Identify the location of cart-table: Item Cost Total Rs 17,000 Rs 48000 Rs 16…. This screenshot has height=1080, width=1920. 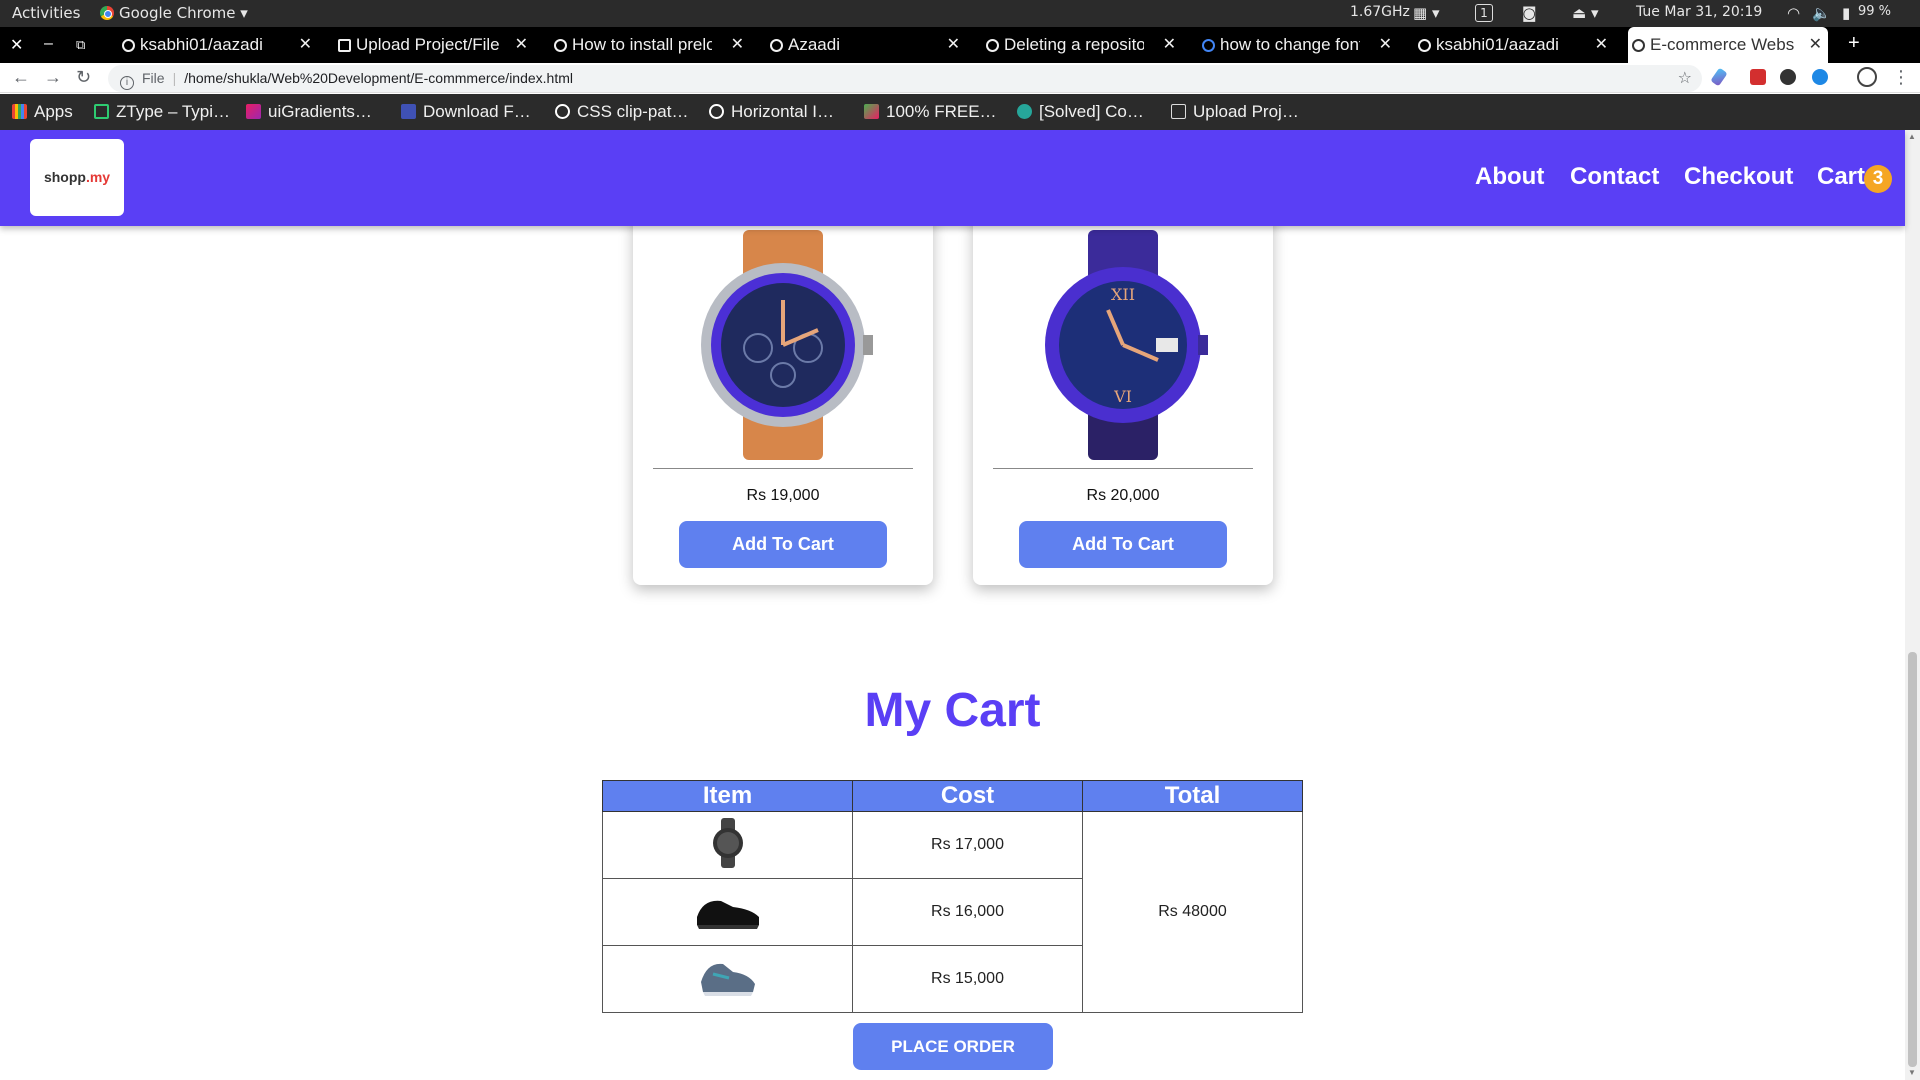
(952, 896).